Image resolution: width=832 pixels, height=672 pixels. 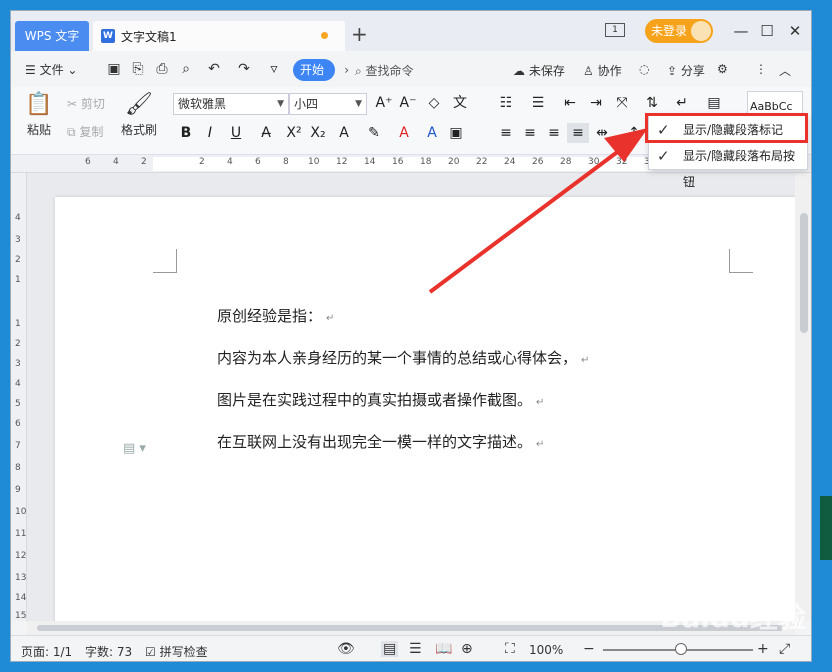 I want to click on ruler-tick: 20, so click(x=454, y=162).